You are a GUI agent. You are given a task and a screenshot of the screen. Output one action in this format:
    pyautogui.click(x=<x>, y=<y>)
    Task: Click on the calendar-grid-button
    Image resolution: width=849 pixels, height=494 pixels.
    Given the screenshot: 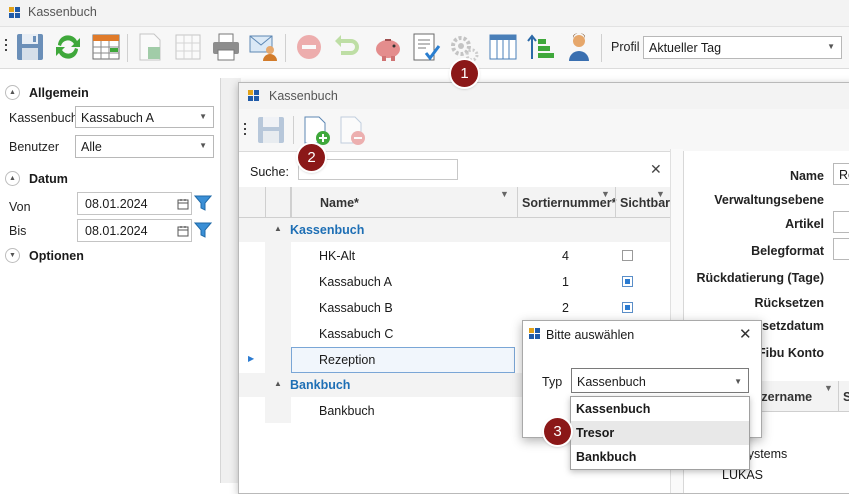 What is the action you would take?
    pyautogui.click(x=106, y=47)
    